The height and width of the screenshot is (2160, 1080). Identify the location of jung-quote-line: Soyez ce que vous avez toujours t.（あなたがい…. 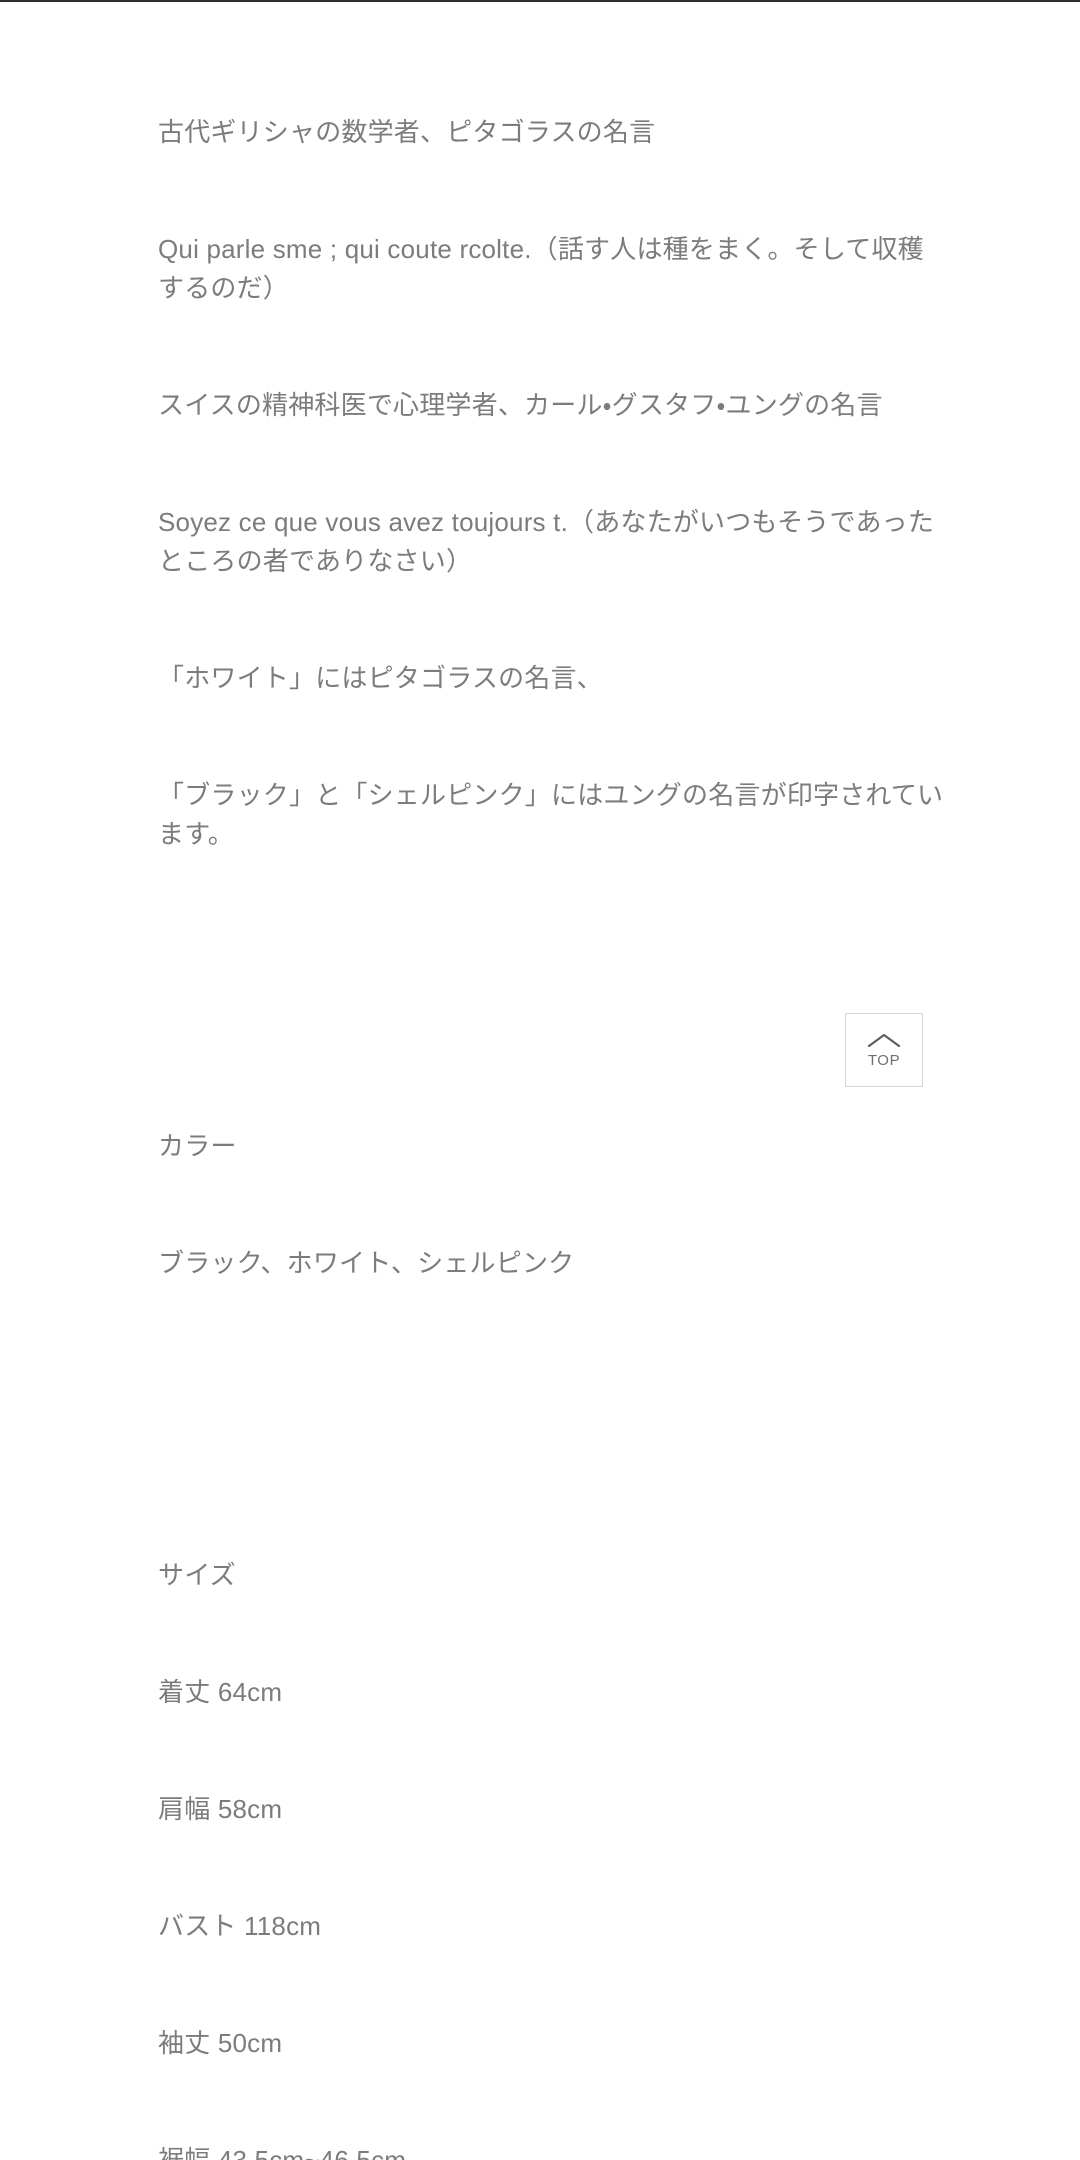
(546, 541).